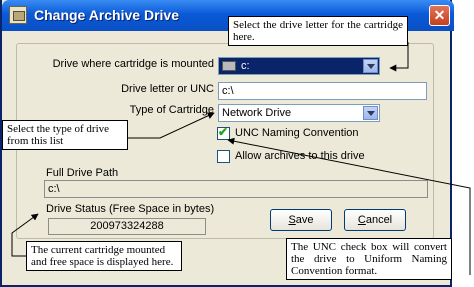 This screenshot has height=287, width=474. What do you see at coordinates (223, 156) in the screenshot?
I see `allow-archives-checkbox` at bounding box center [223, 156].